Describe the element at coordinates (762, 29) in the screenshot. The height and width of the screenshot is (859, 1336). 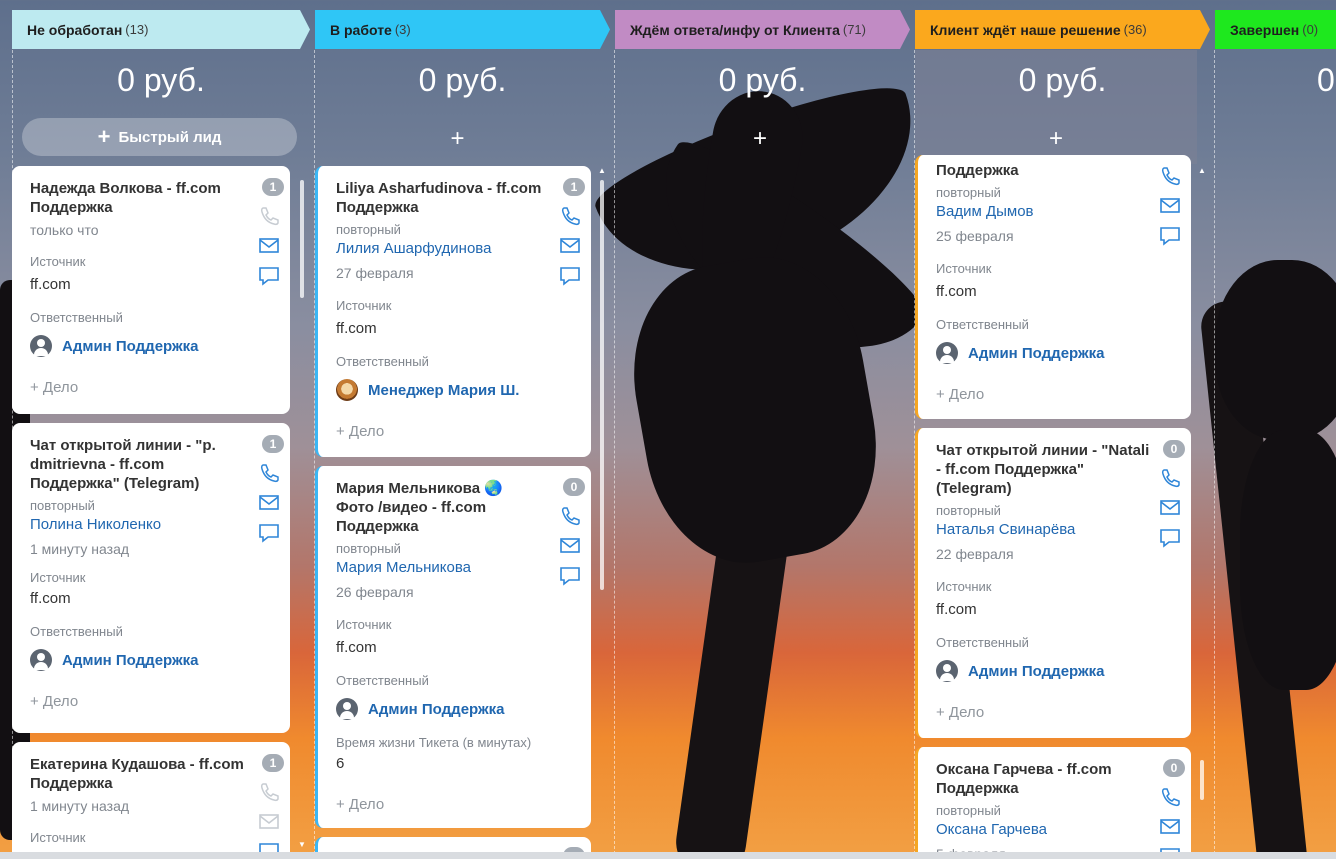
I see `column-header-waiting-client: Ждём ответа/инфу от Клиента (71)` at that location.